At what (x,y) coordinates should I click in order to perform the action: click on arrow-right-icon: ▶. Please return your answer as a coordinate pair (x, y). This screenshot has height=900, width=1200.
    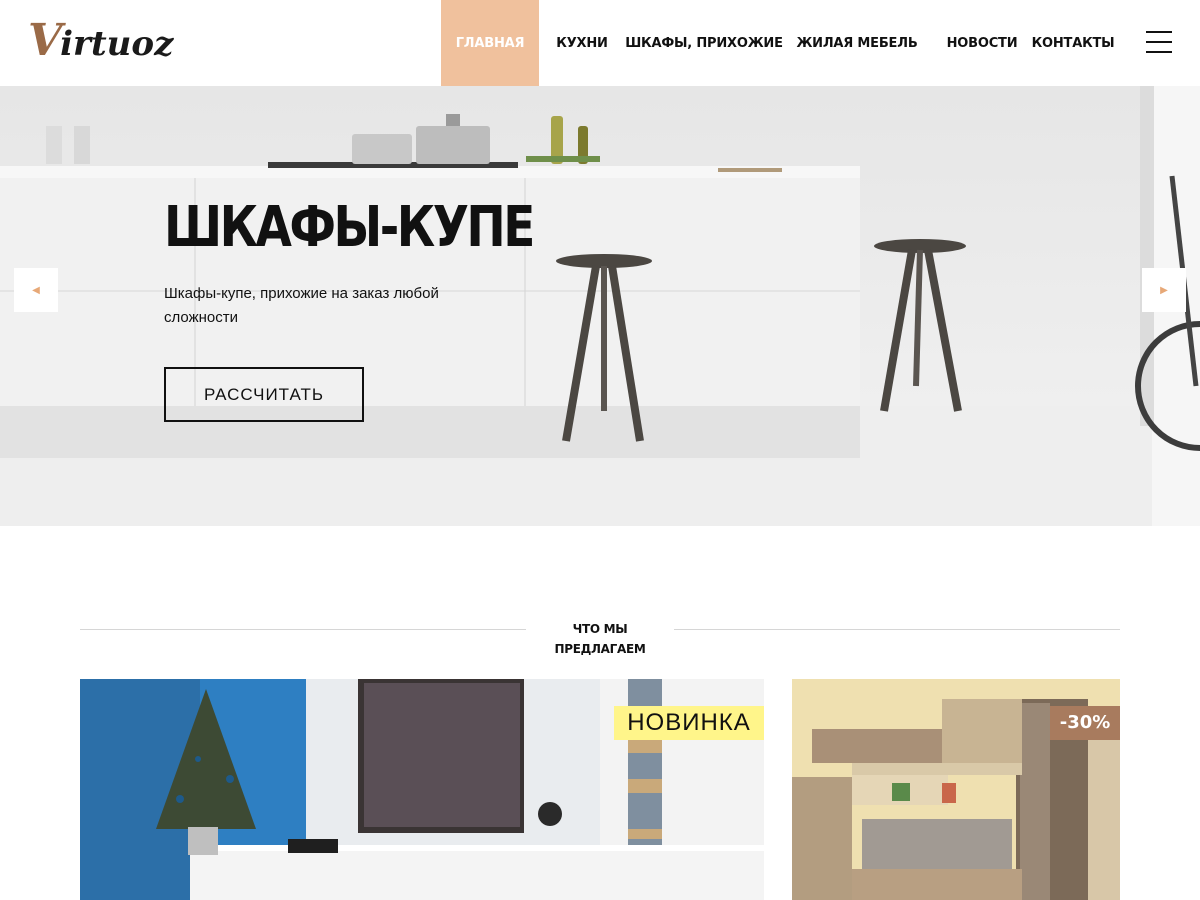
    Looking at the image, I should click on (1164, 290).